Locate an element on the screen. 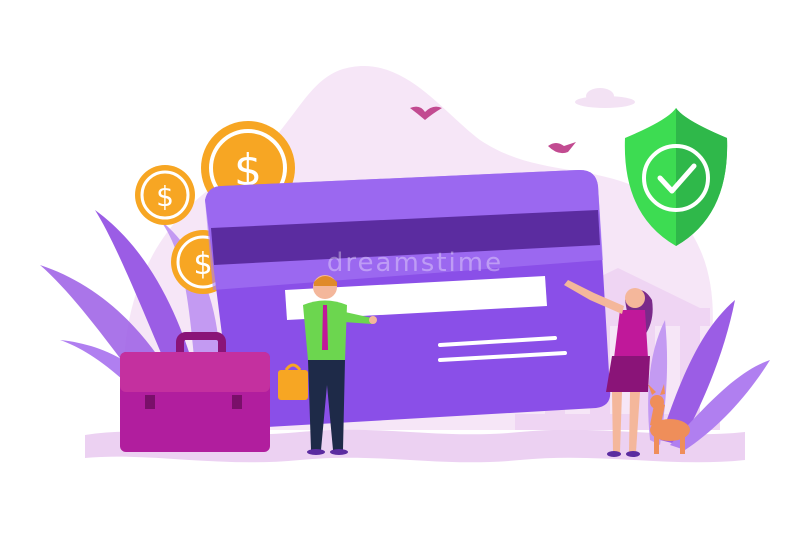 Image resolution: width=800 pixels, height=533 pixels. dollar-coin-icon: $ is located at coordinates (165, 195).